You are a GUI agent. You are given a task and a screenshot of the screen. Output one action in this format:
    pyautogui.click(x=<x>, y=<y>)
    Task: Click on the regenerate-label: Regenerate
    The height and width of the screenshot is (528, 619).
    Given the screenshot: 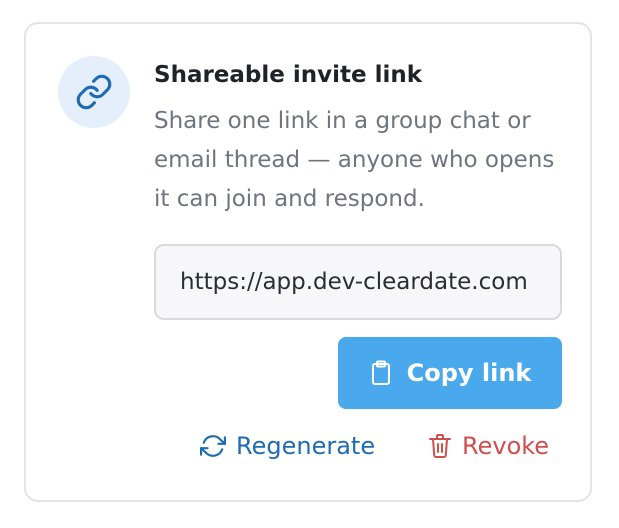 What is the action you would take?
    pyautogui.click(x=306, y=446)
    